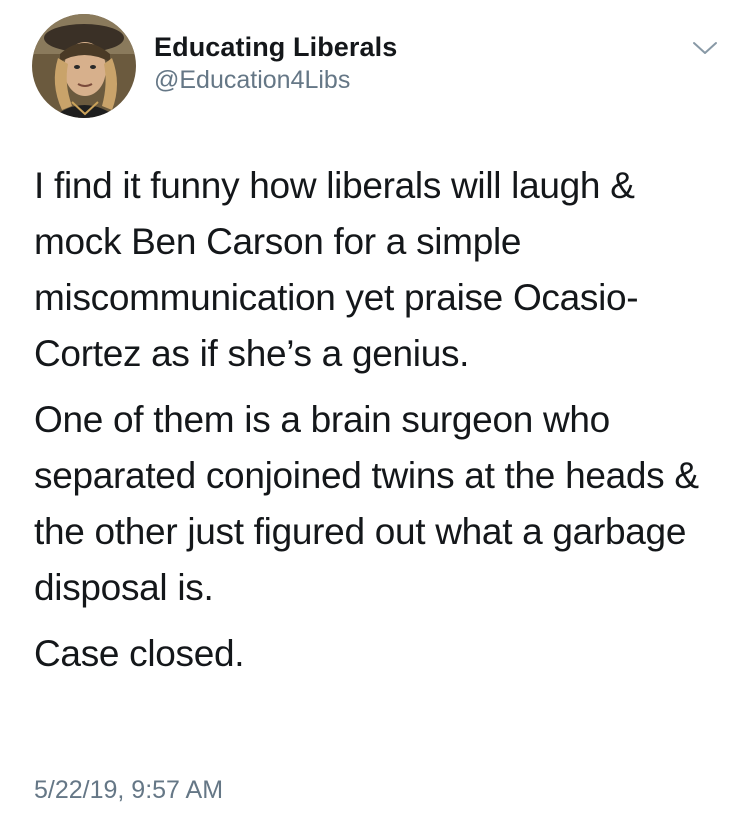  What do you see at coordinates (275, 80) in the screenshot?
I see `author-handle: @Education4Libs` at bounding box center [275, 80].